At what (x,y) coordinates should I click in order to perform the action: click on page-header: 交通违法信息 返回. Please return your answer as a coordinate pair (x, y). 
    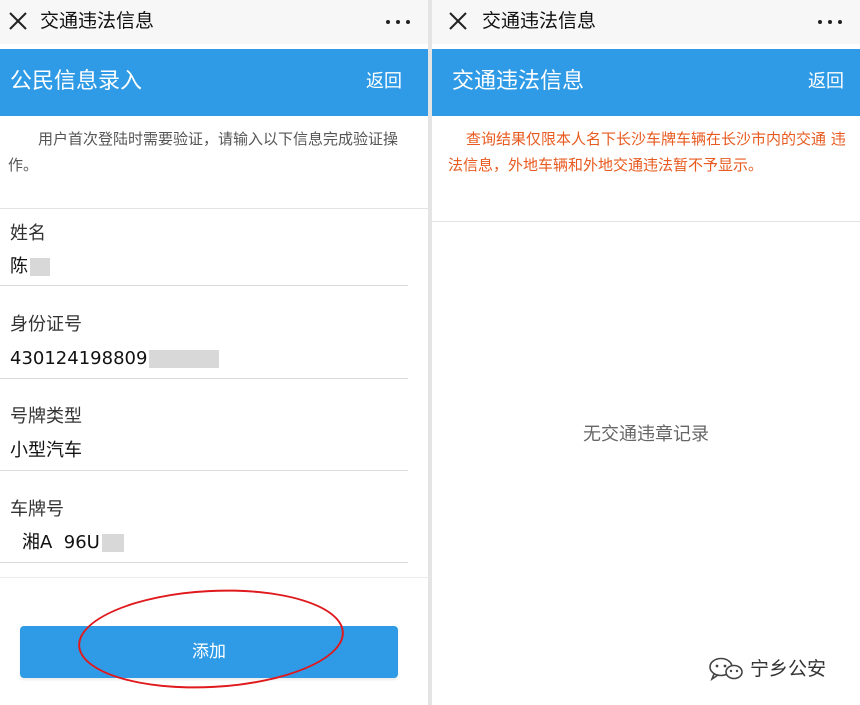
    Looking at the image, I should click on (646, 82).